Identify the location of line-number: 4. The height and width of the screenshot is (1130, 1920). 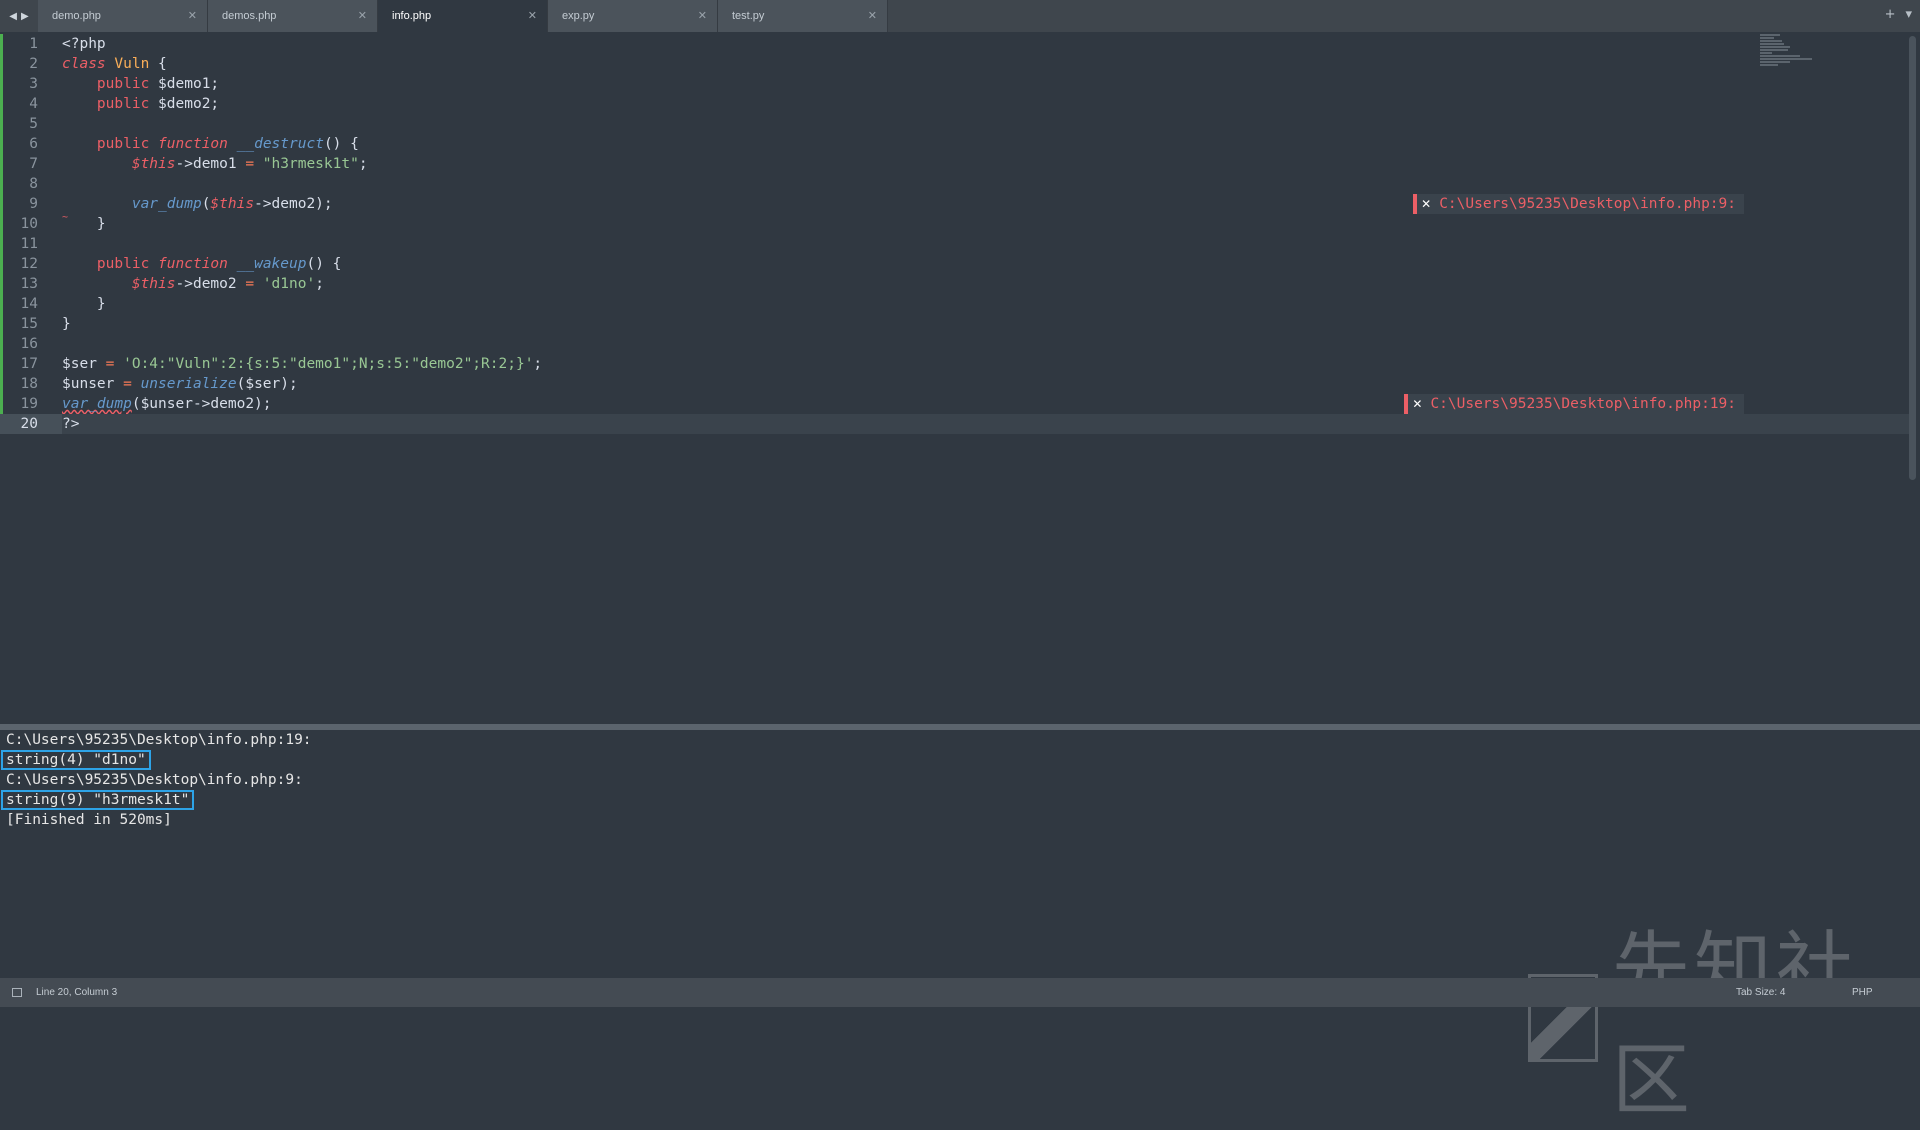
(33, 104).